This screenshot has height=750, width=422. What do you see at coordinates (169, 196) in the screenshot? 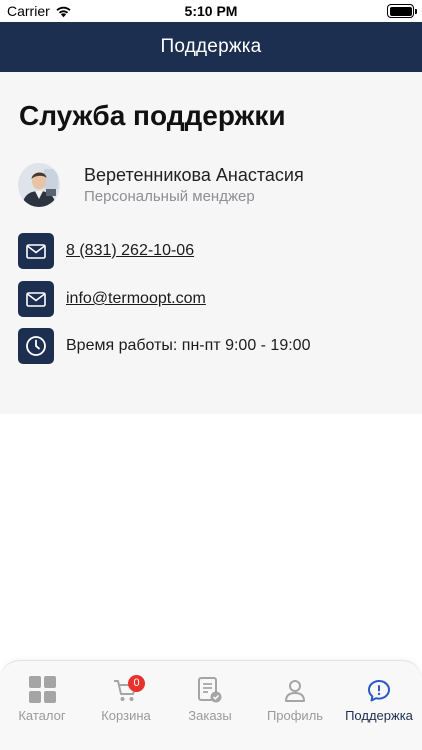
I see `manager-role: Персональный менджер` at bounding box center [169, 196].